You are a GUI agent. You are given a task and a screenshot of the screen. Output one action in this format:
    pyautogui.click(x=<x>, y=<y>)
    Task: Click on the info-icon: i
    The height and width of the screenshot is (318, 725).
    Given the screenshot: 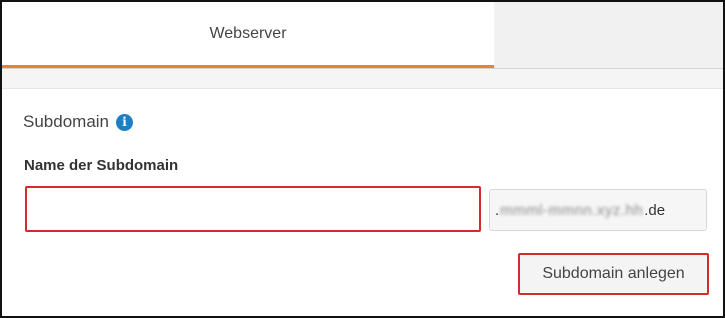 What is the action you would take?
    pyautogui.click(x=125, y=122)
    